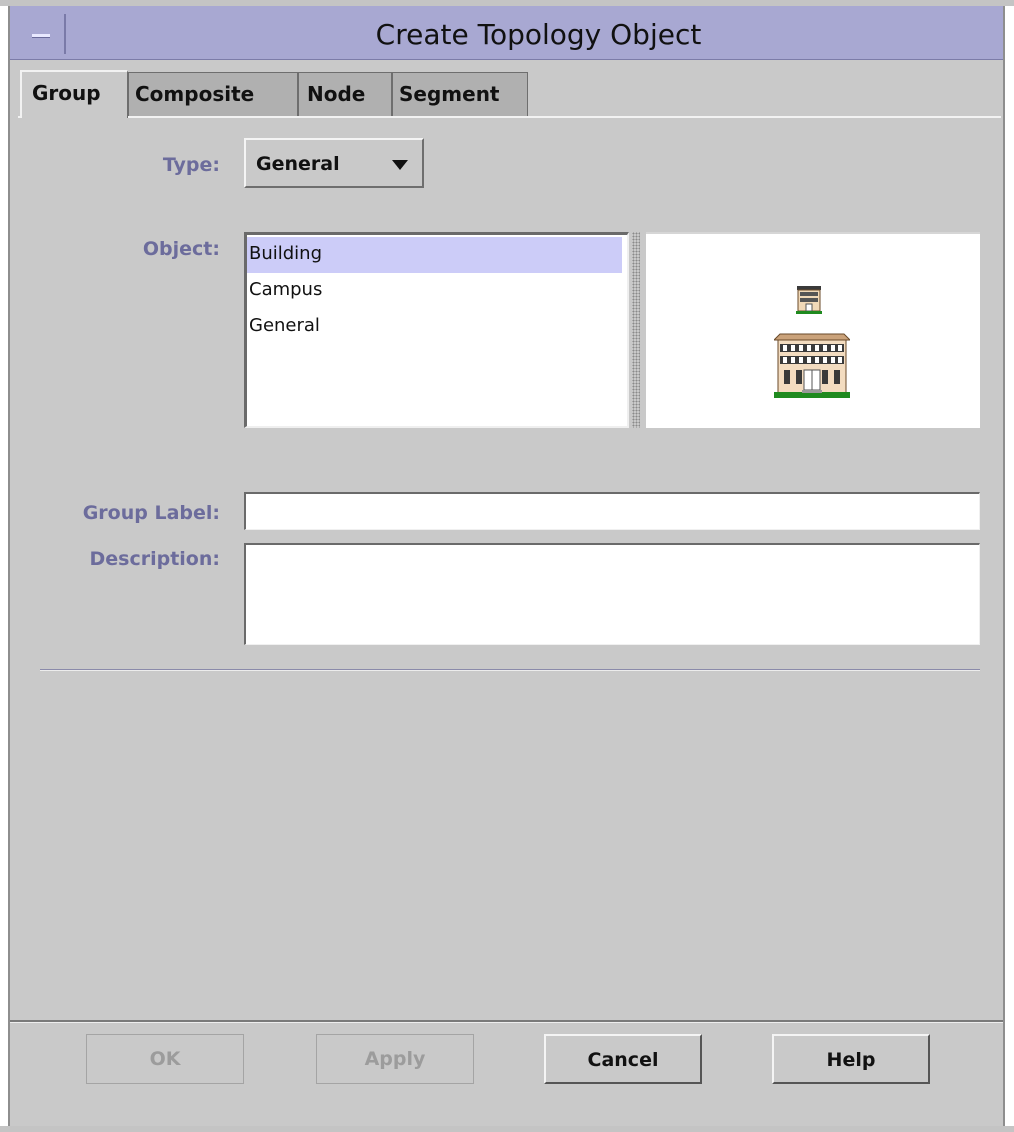 The height and width of the screenshot is (1132, 1014). What do you see at coordinates (509, 117) in the screenshot?
I see `tab-panel-border` at bounding box center [509, 117].